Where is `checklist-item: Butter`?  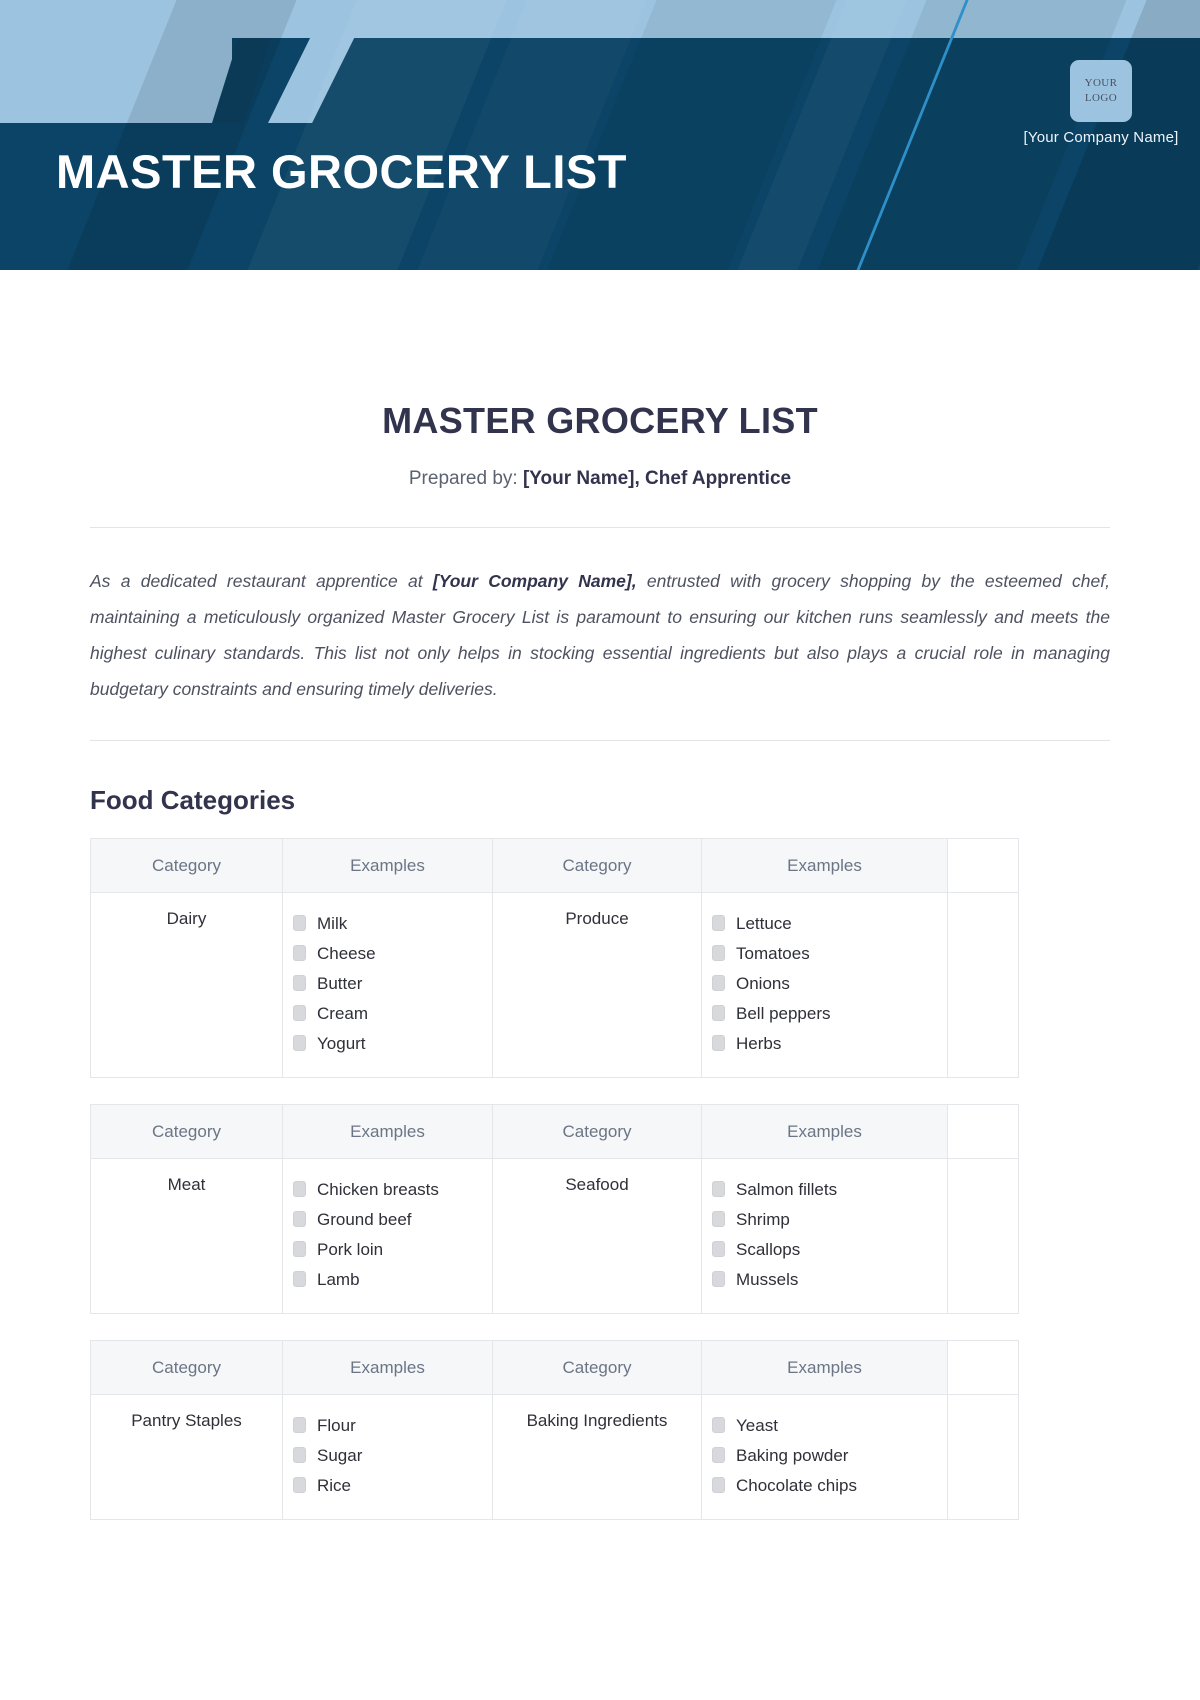 checklist-item: Butter is located at coordinates (387, 984).